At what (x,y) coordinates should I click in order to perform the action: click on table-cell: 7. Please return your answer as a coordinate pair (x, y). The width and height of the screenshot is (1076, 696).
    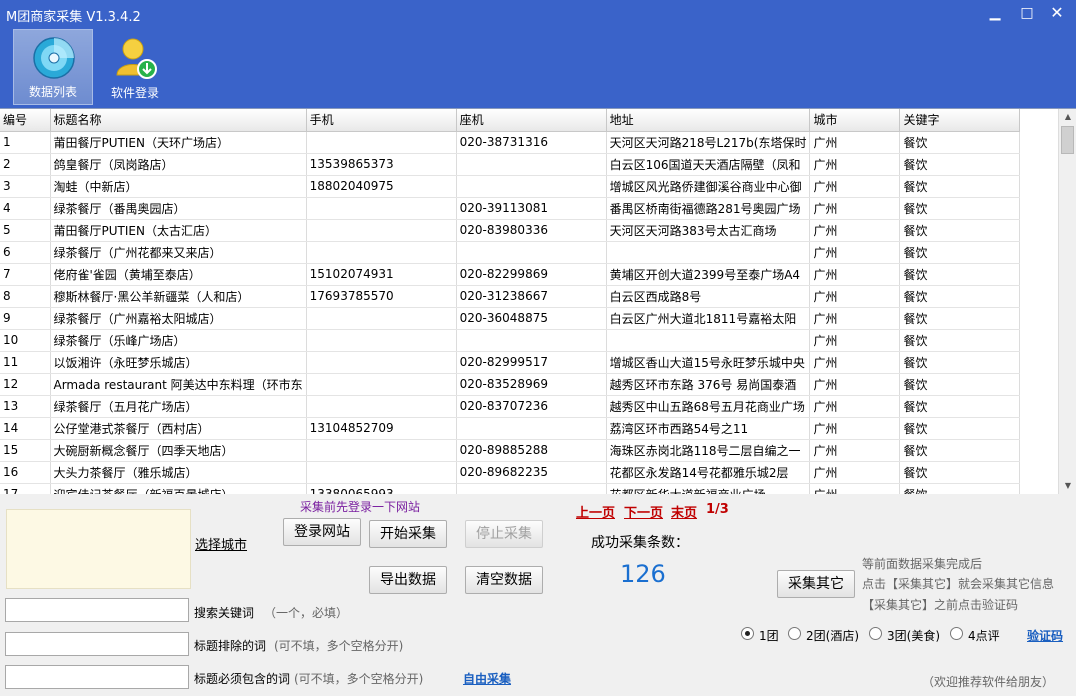
    Looking at the image, I should click on (25, 274).